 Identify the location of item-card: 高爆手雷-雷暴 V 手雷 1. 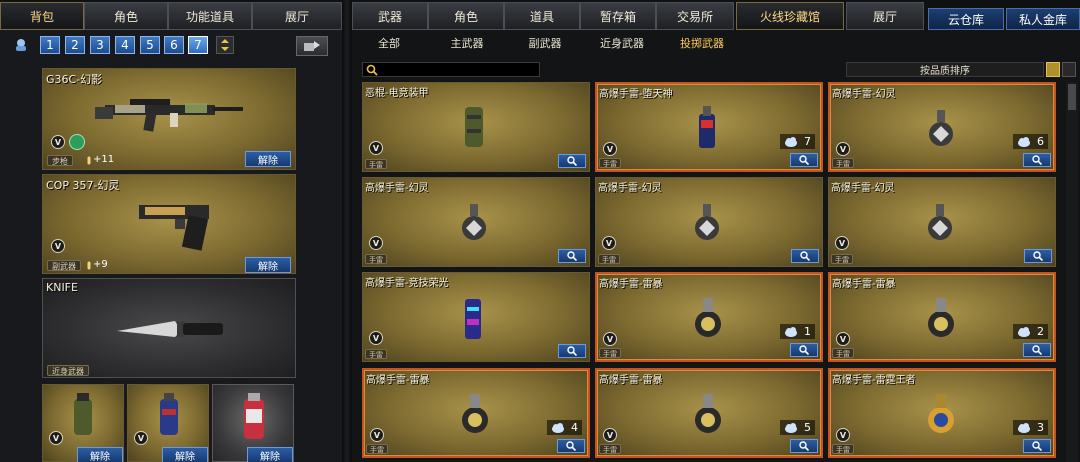
(709, 317).